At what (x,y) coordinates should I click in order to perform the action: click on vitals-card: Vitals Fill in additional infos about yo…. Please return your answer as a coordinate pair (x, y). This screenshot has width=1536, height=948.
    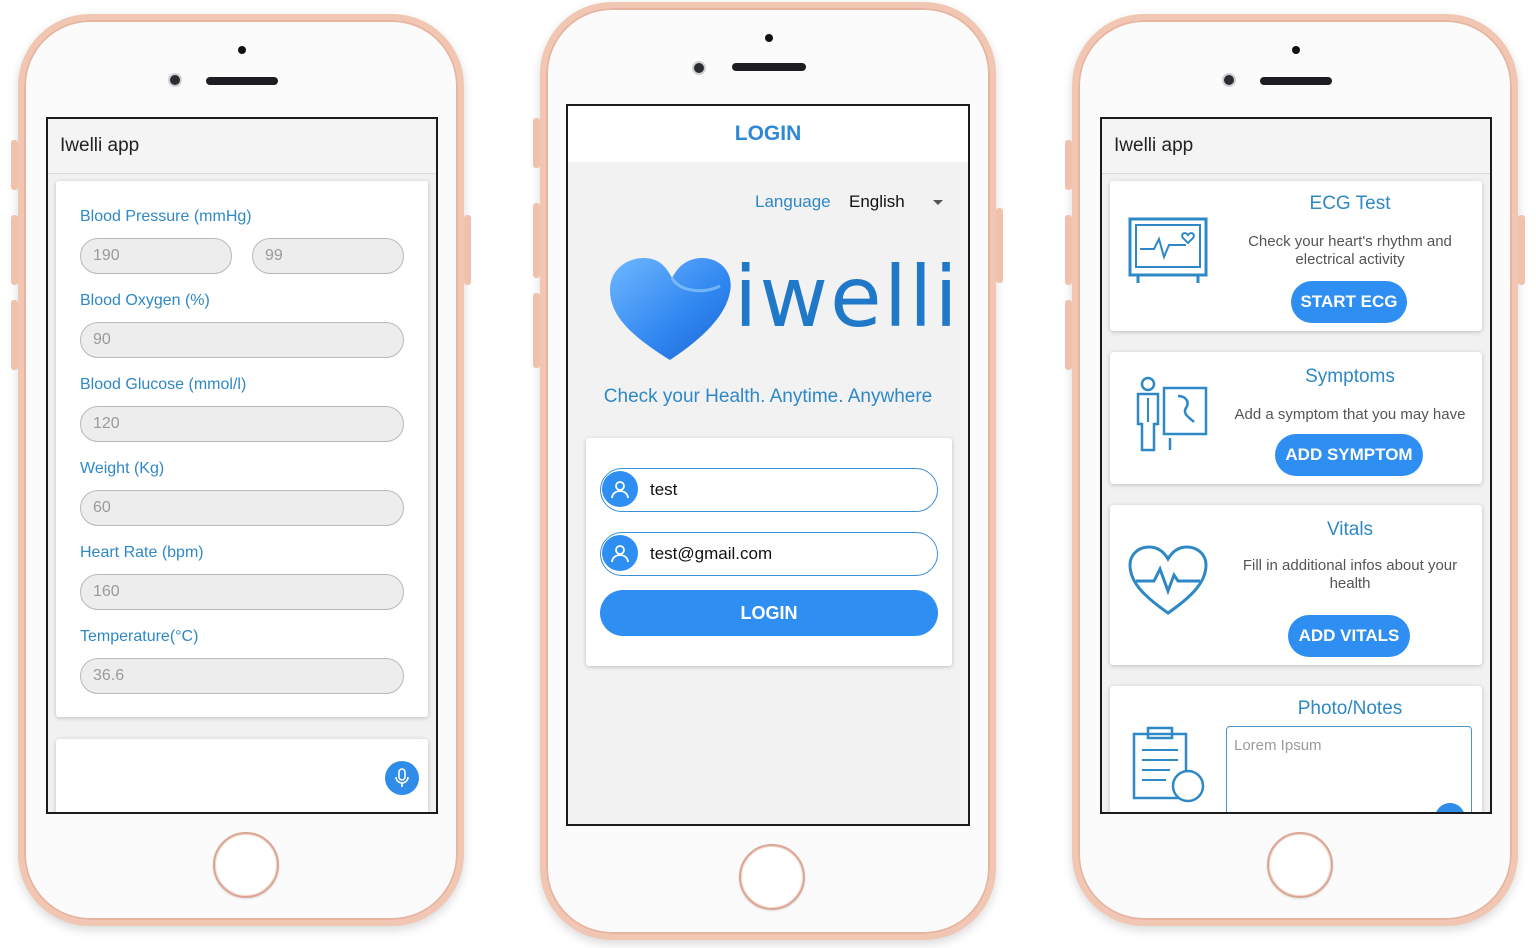
    Looking at the image, I should click on (1296, 585).